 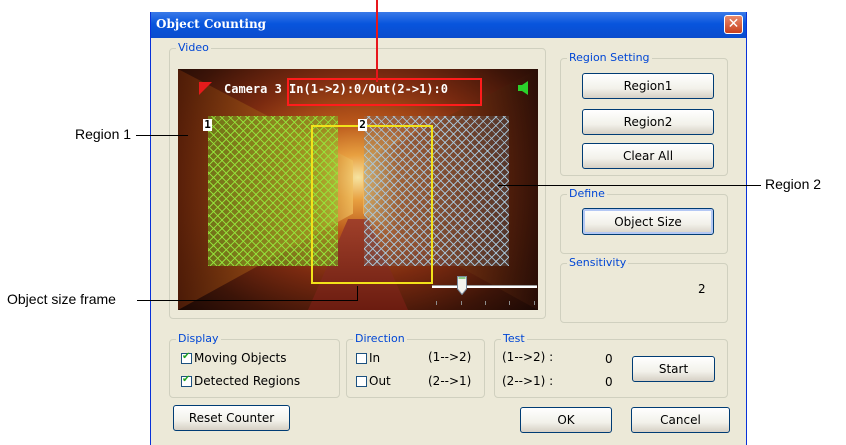 I want to click on close-button: ✕, so click(x=733, y=24).